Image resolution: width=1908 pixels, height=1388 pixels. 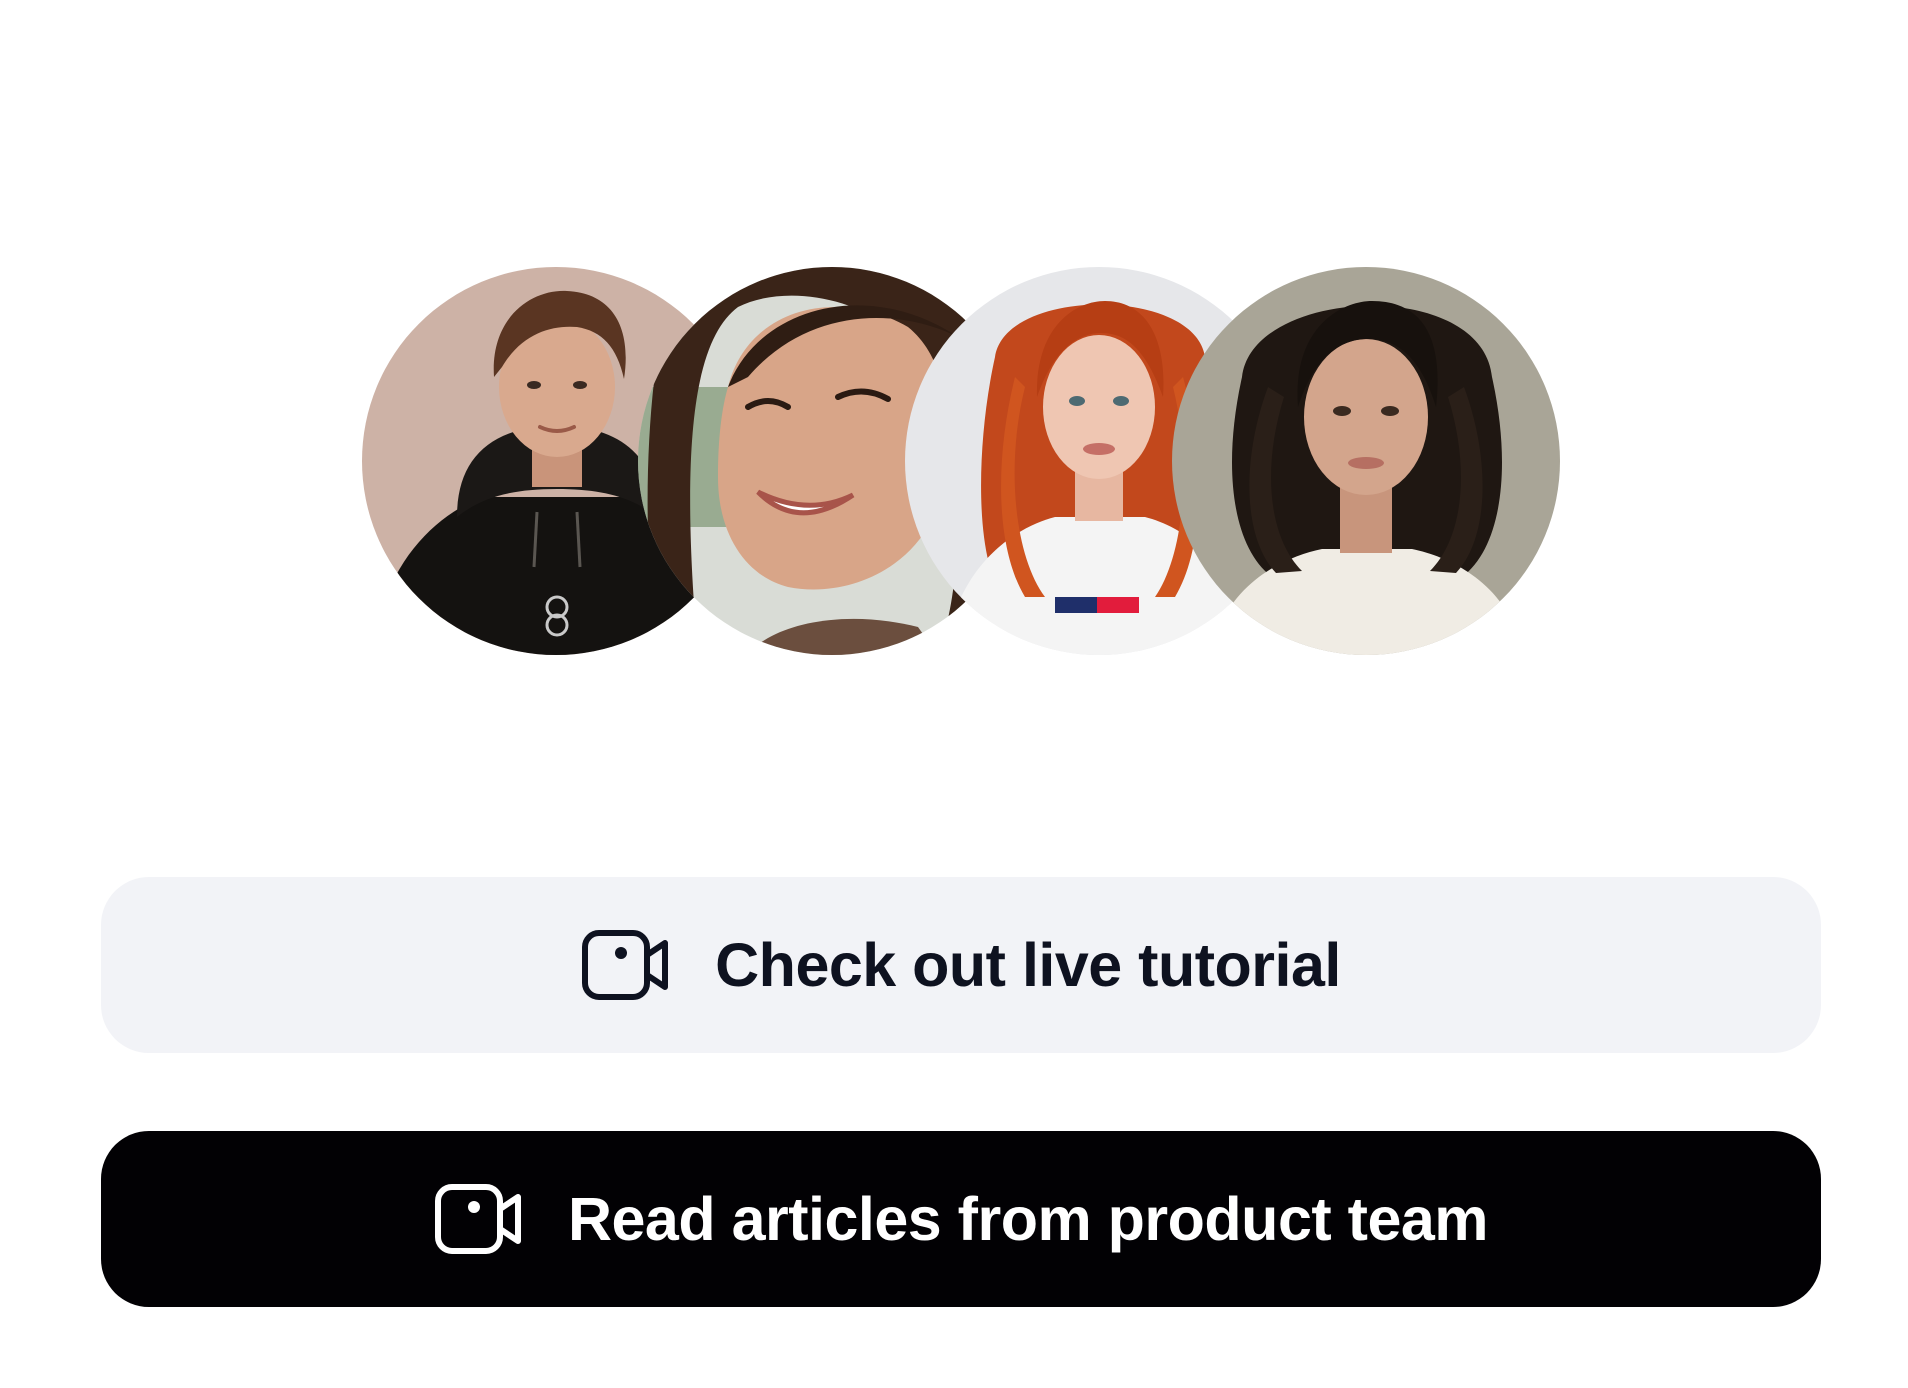 I want to click on avatar-woman-dark-wavy-image, so click(x=1366, y=461).